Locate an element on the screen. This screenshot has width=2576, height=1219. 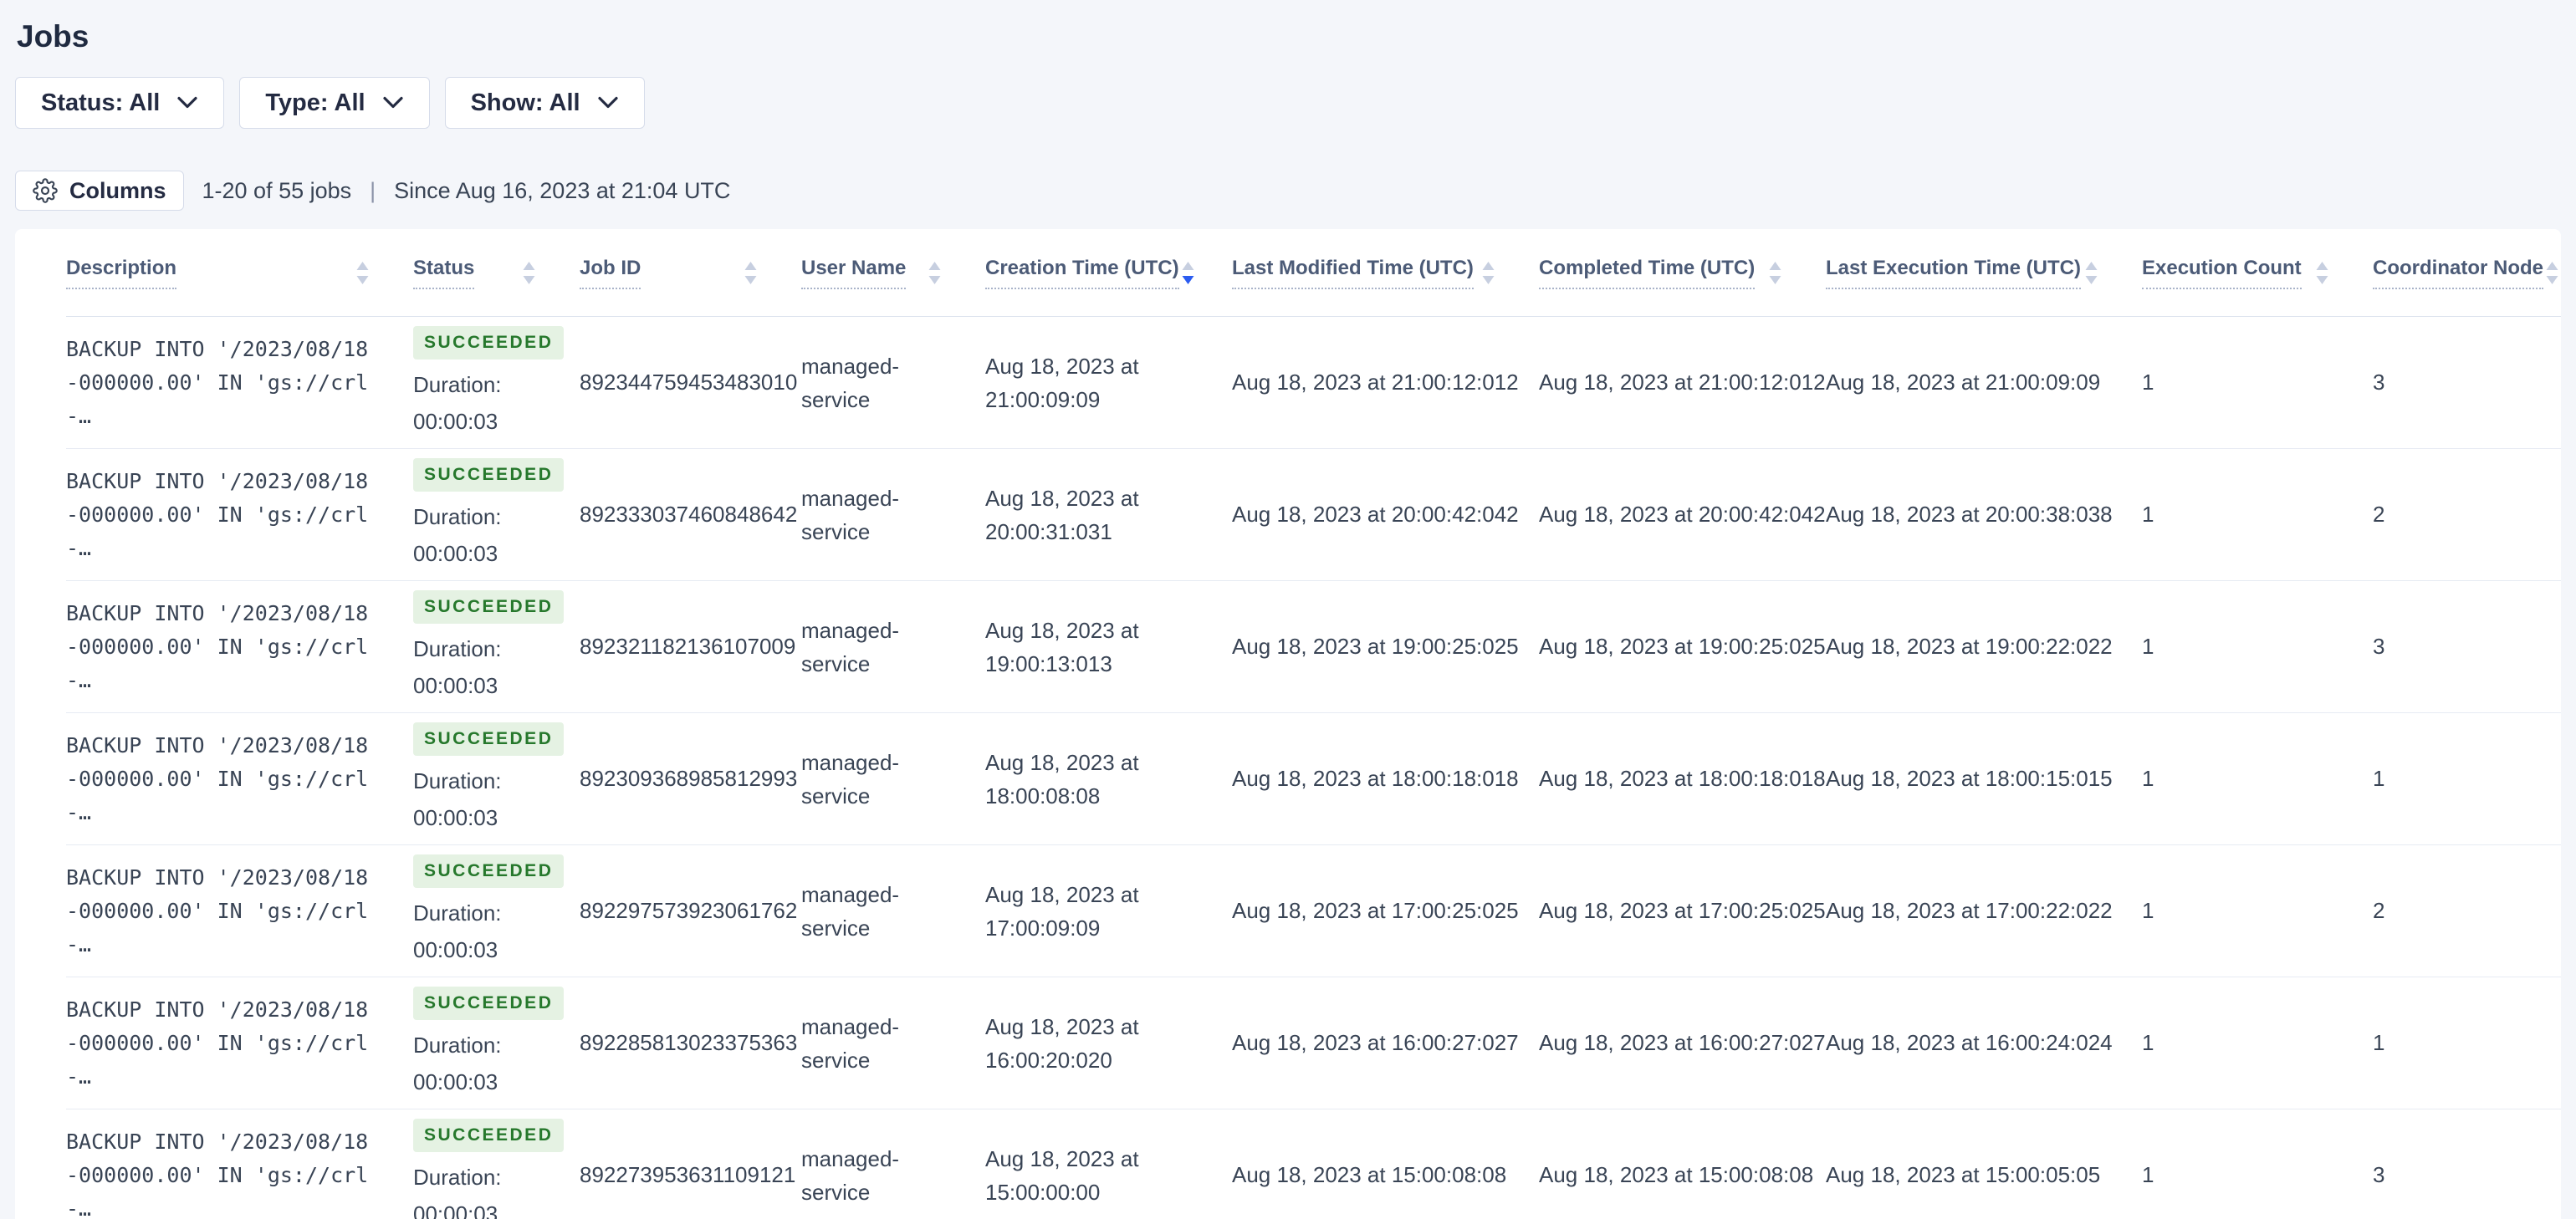
last-execution-time: Aug 18, 2023 at 16:00:24:024 is located at coordinates (1969, 1042).